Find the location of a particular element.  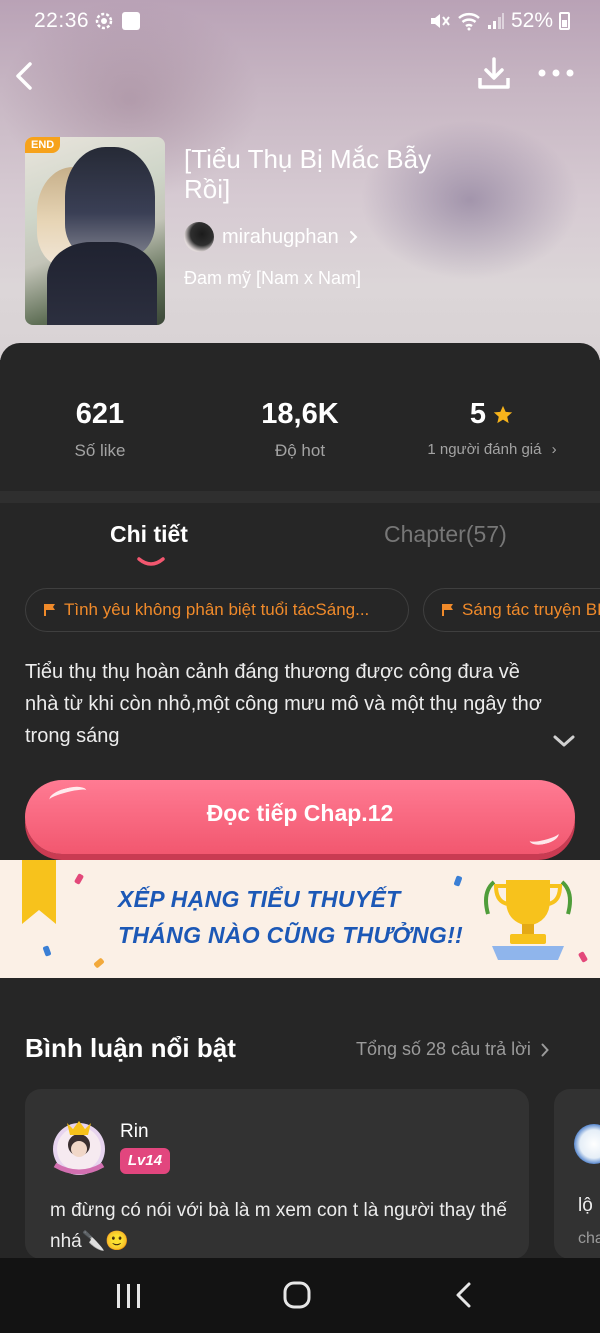

stat-likes: 621 Số like is located at coordinates (100, 429).